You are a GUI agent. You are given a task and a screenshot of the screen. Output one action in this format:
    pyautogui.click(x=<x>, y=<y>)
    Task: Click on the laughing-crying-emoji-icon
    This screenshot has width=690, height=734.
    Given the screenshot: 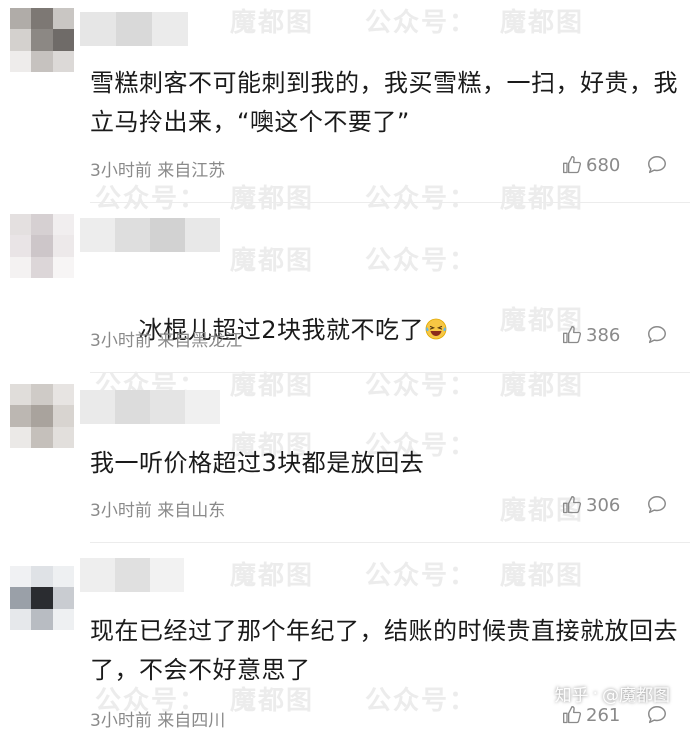 What is the action you would take?
    pyautogui.click(x=436, y=329)
    